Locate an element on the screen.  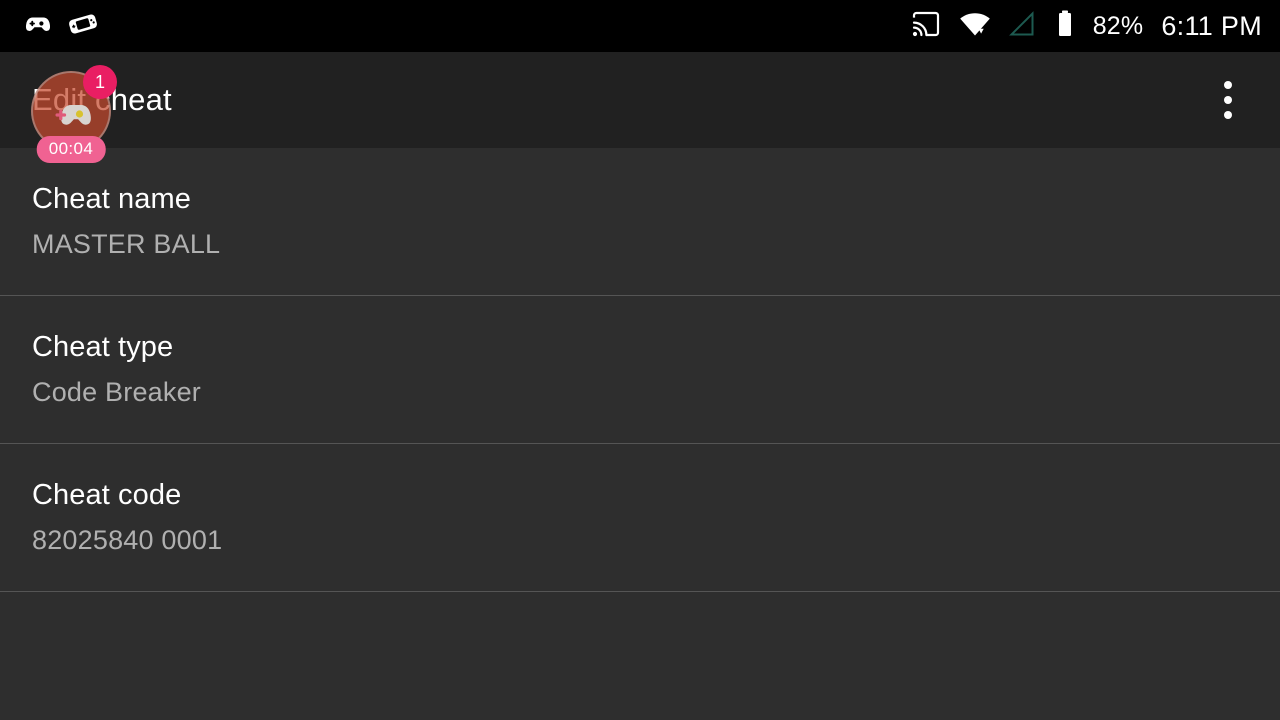
list-item-title: Cheat type is located at coordinates (103, 347).